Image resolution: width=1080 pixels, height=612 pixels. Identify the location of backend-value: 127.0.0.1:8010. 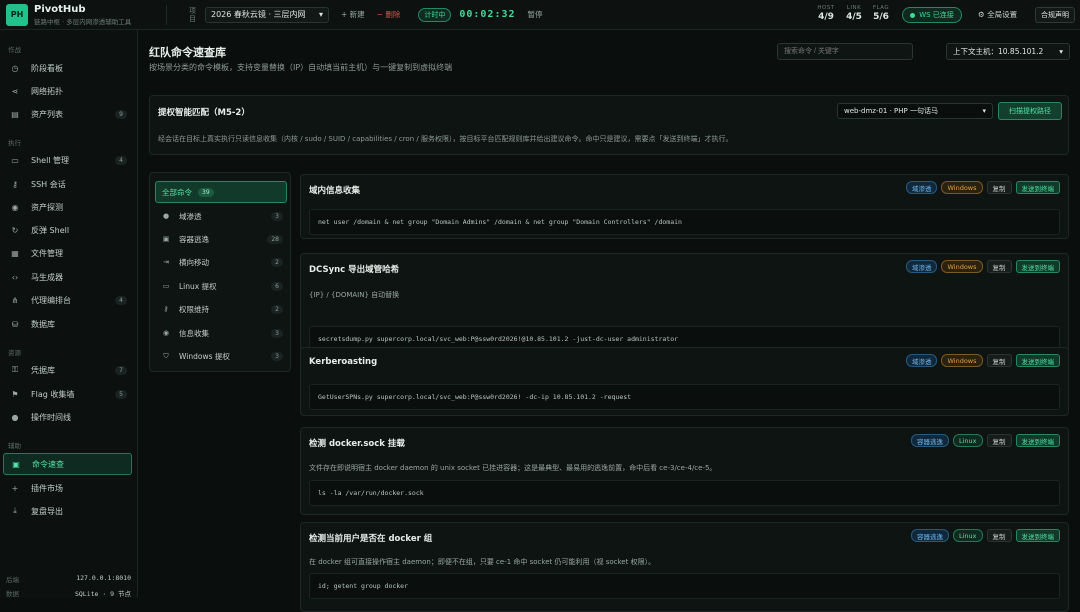
(103, 578).